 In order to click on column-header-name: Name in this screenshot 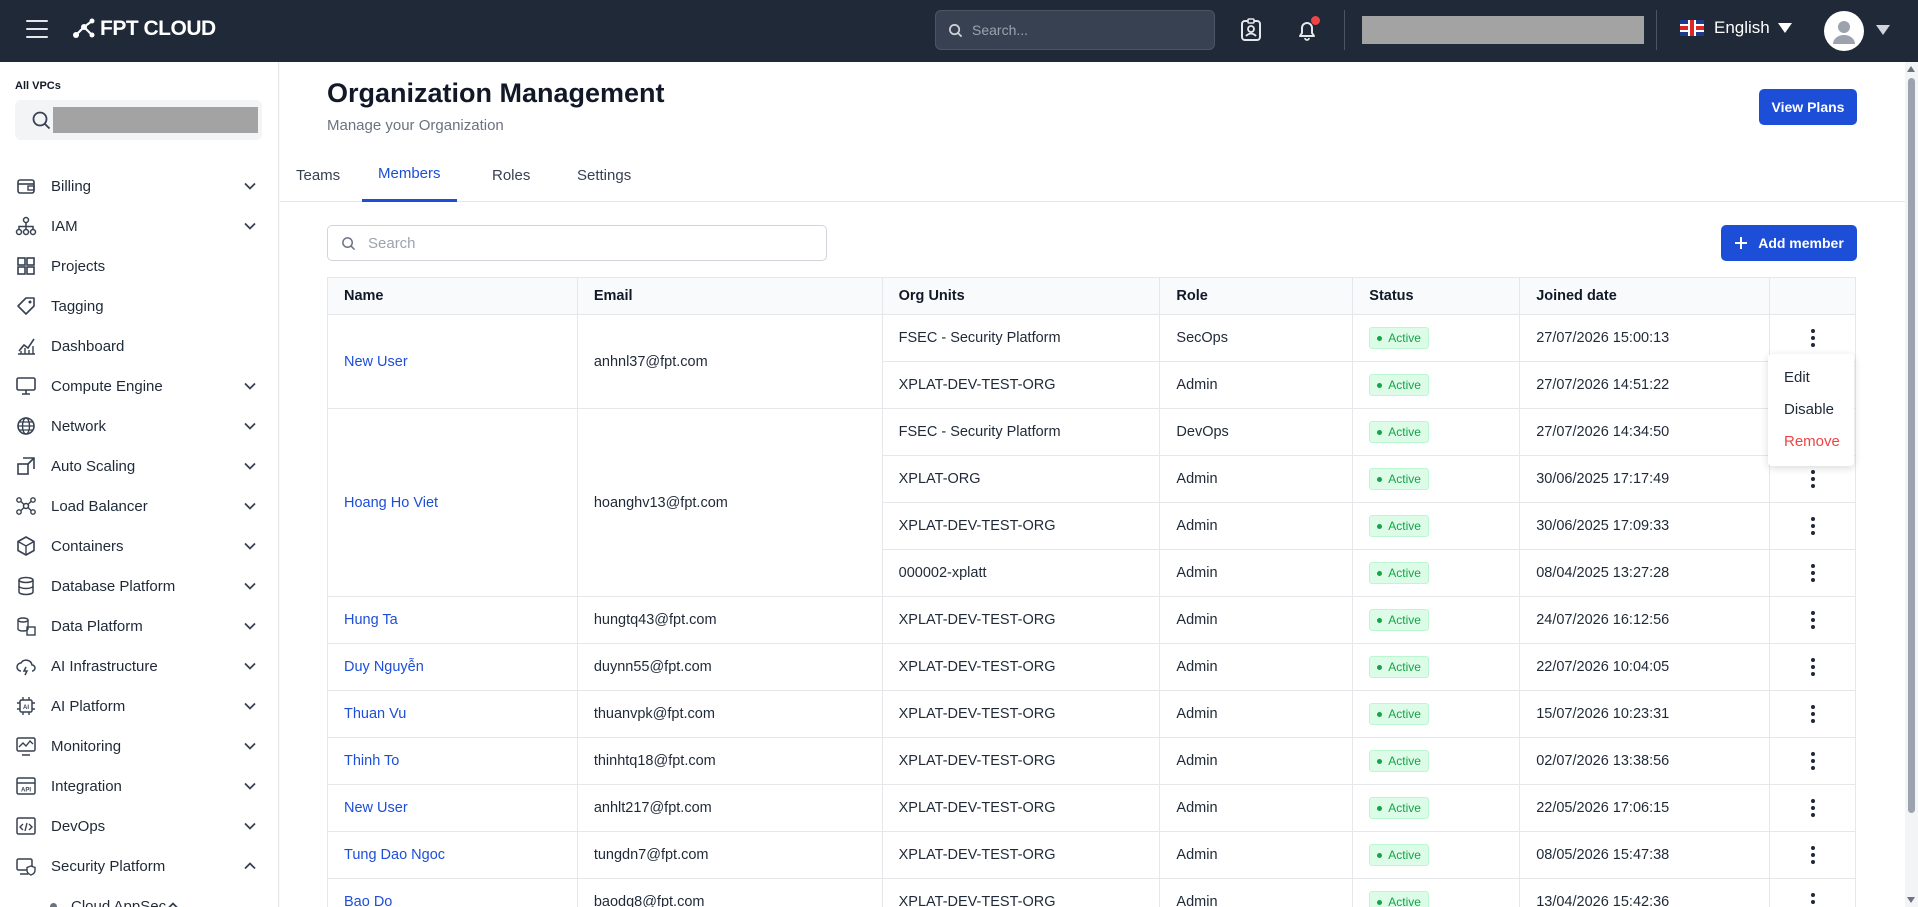, I will do `click(452, 296)`.